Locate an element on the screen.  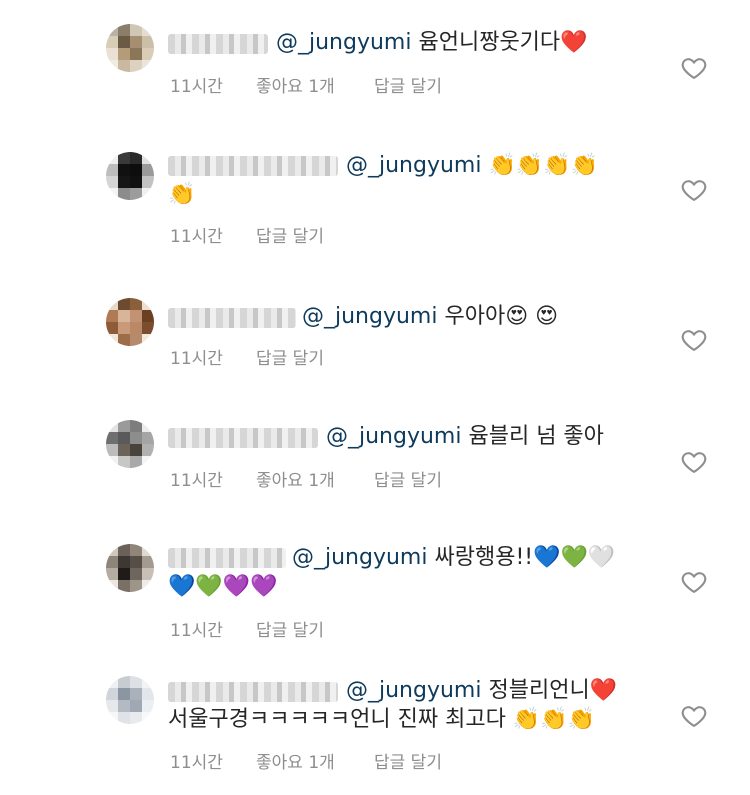
comment-text: @_jungyumi 윰블리 넘 좋아 is located at coordinates (465, 437).